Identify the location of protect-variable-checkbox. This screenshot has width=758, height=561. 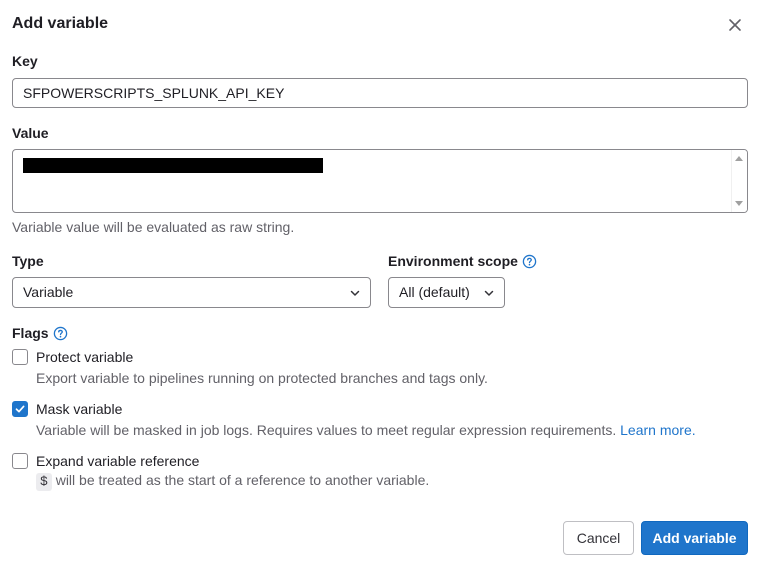
(20, 357).